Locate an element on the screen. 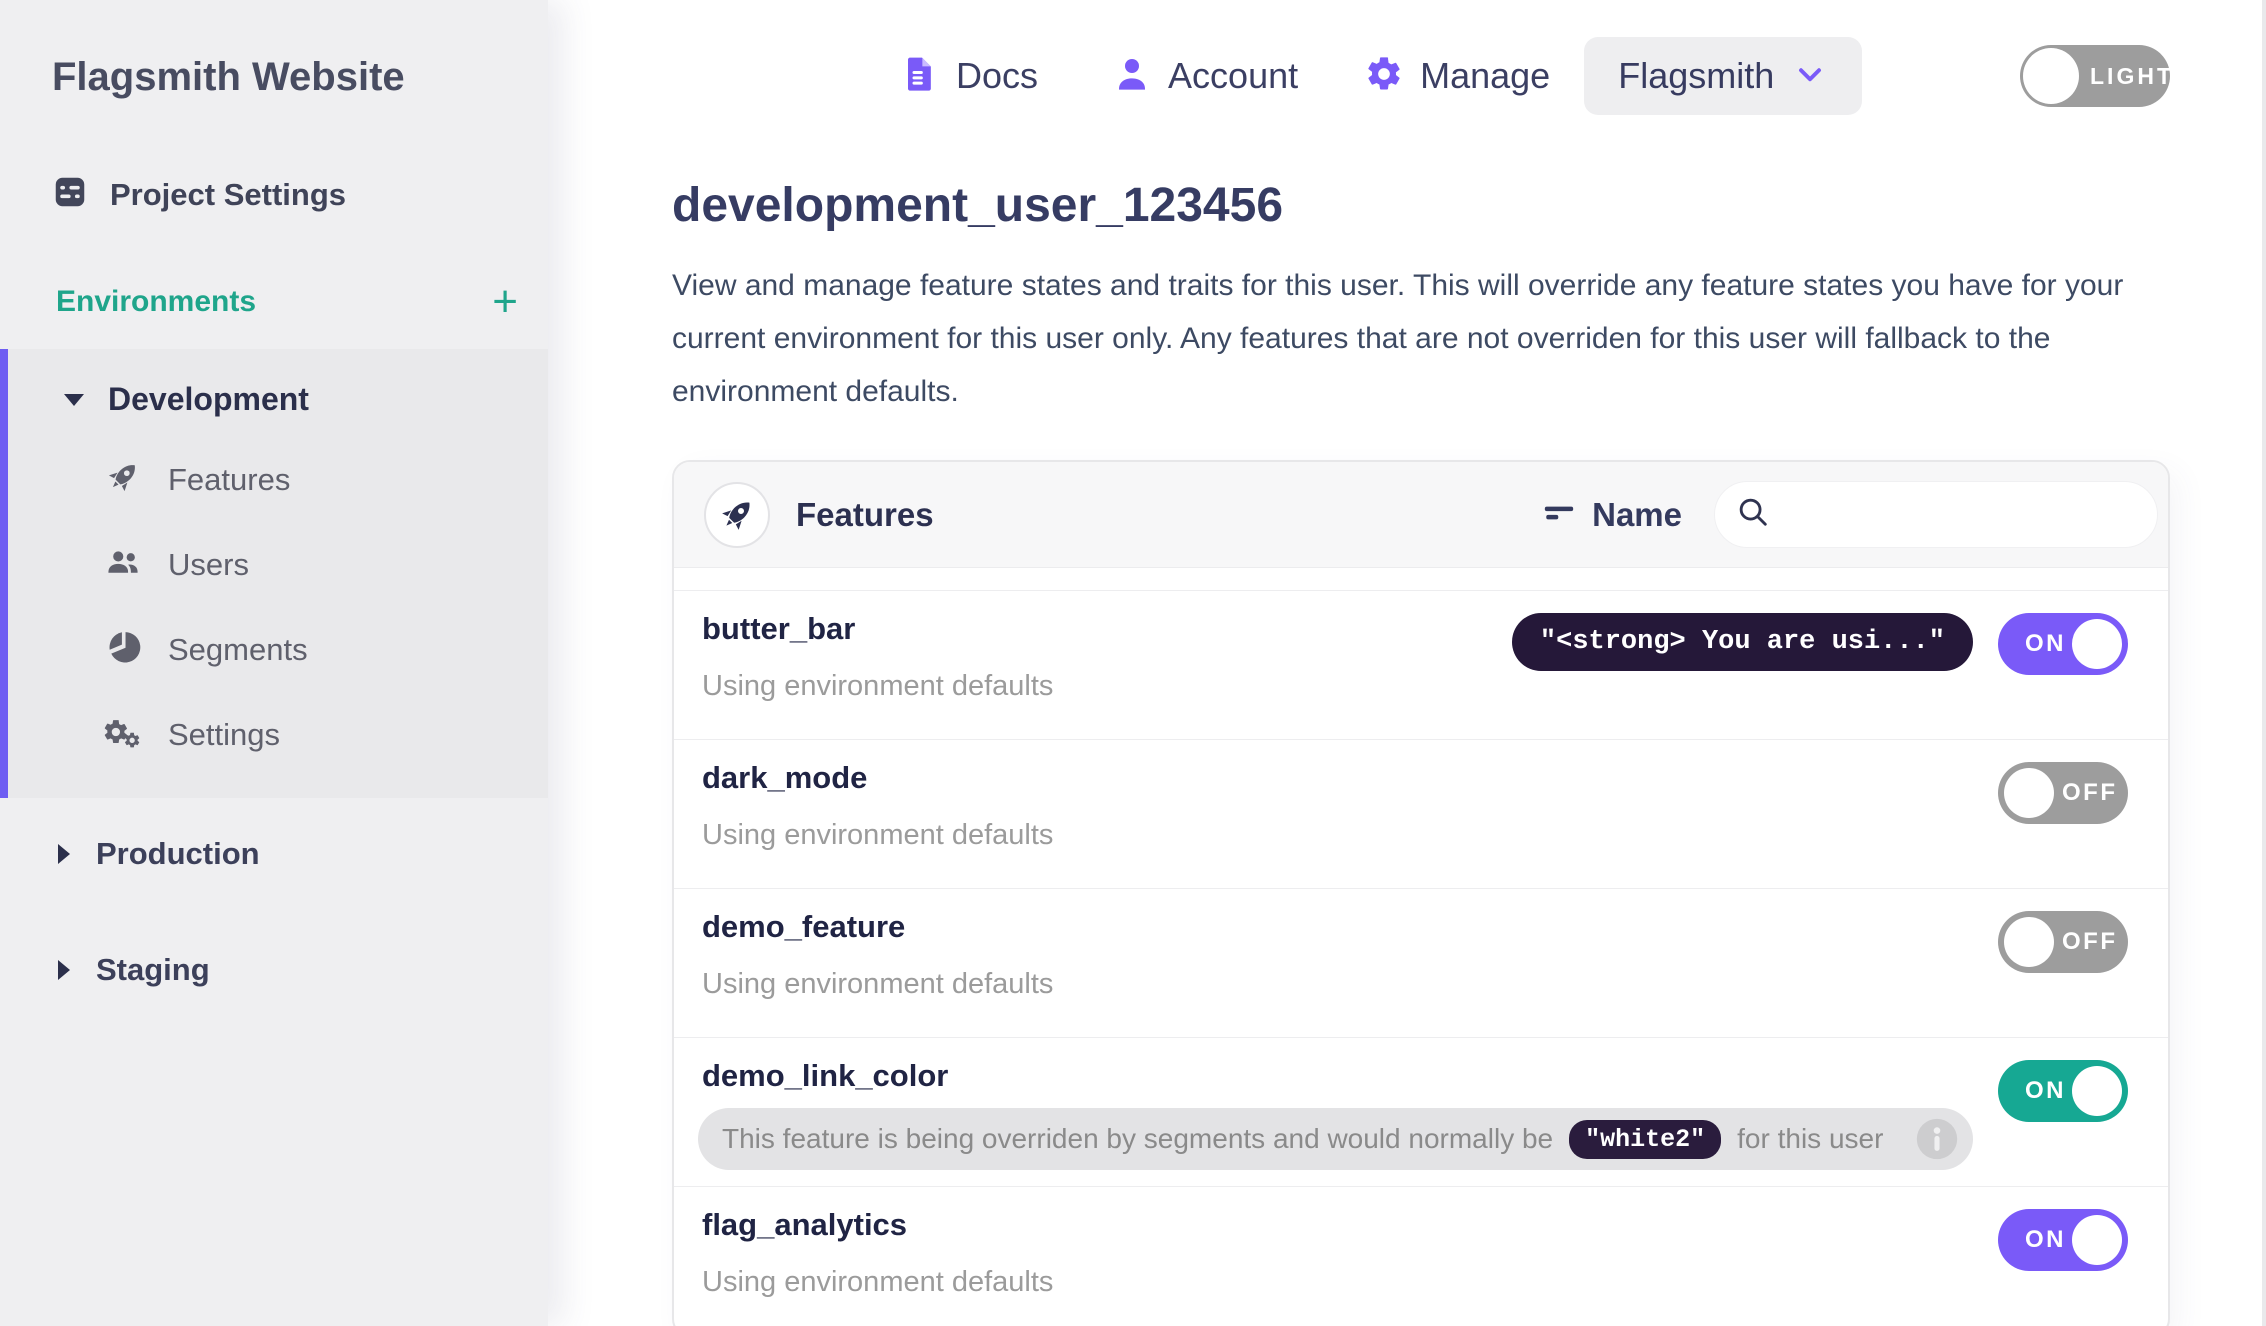  nav-account-label: Account is located at coordinates (1233, 75).